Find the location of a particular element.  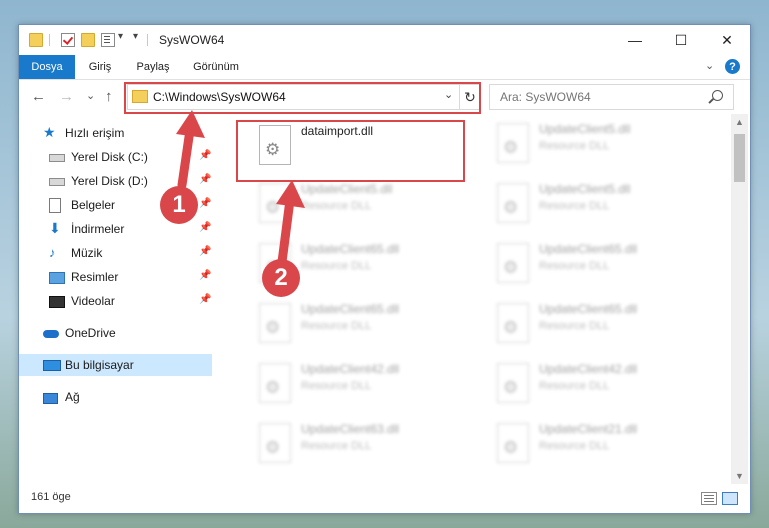

sidebar-item-label: Belgeler is located at coordinates (93, 205).